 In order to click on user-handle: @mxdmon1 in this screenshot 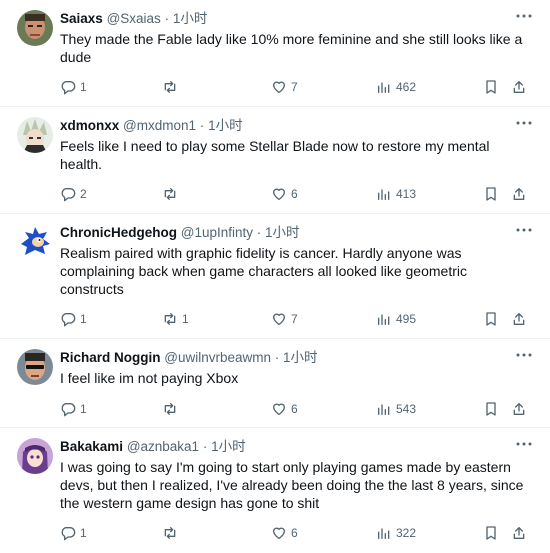, I will do `click(159, 125)`.